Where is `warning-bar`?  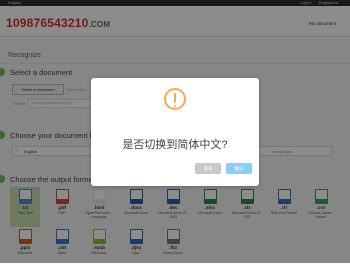 warning-bar is located at coordinates (175, 98).